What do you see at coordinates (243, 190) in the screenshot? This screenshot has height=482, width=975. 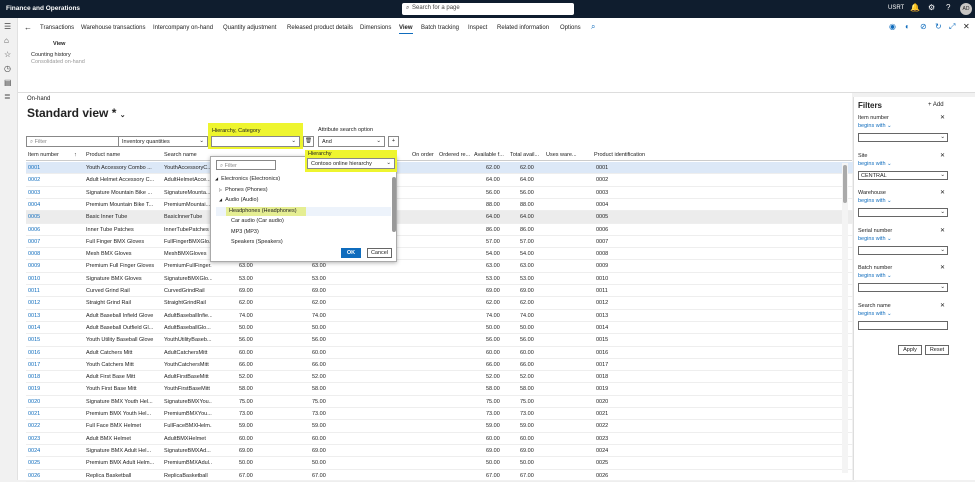 I see `tree-node: ▷ Phones (Phones)` at bounding box center [243, 190].